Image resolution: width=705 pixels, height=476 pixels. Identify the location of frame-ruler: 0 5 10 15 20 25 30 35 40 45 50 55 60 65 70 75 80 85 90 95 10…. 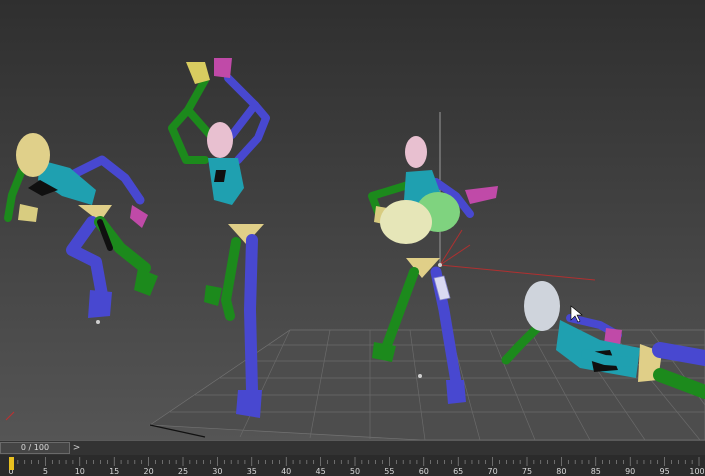
(352, 465).